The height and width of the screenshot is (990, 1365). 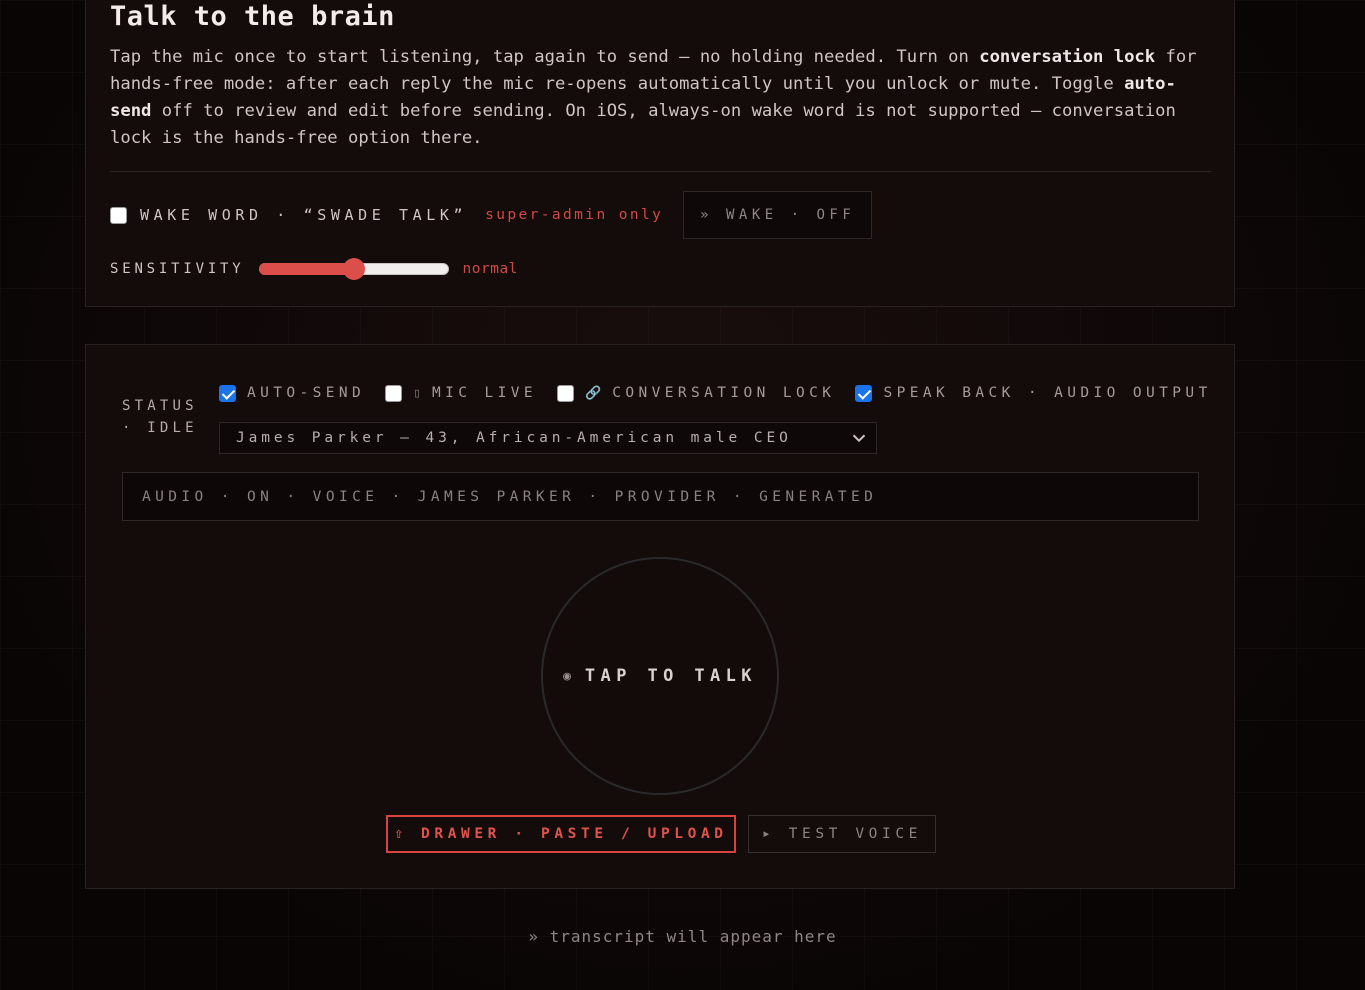 I want to click on status-value: · IDLE, so click(x=160, y=428).